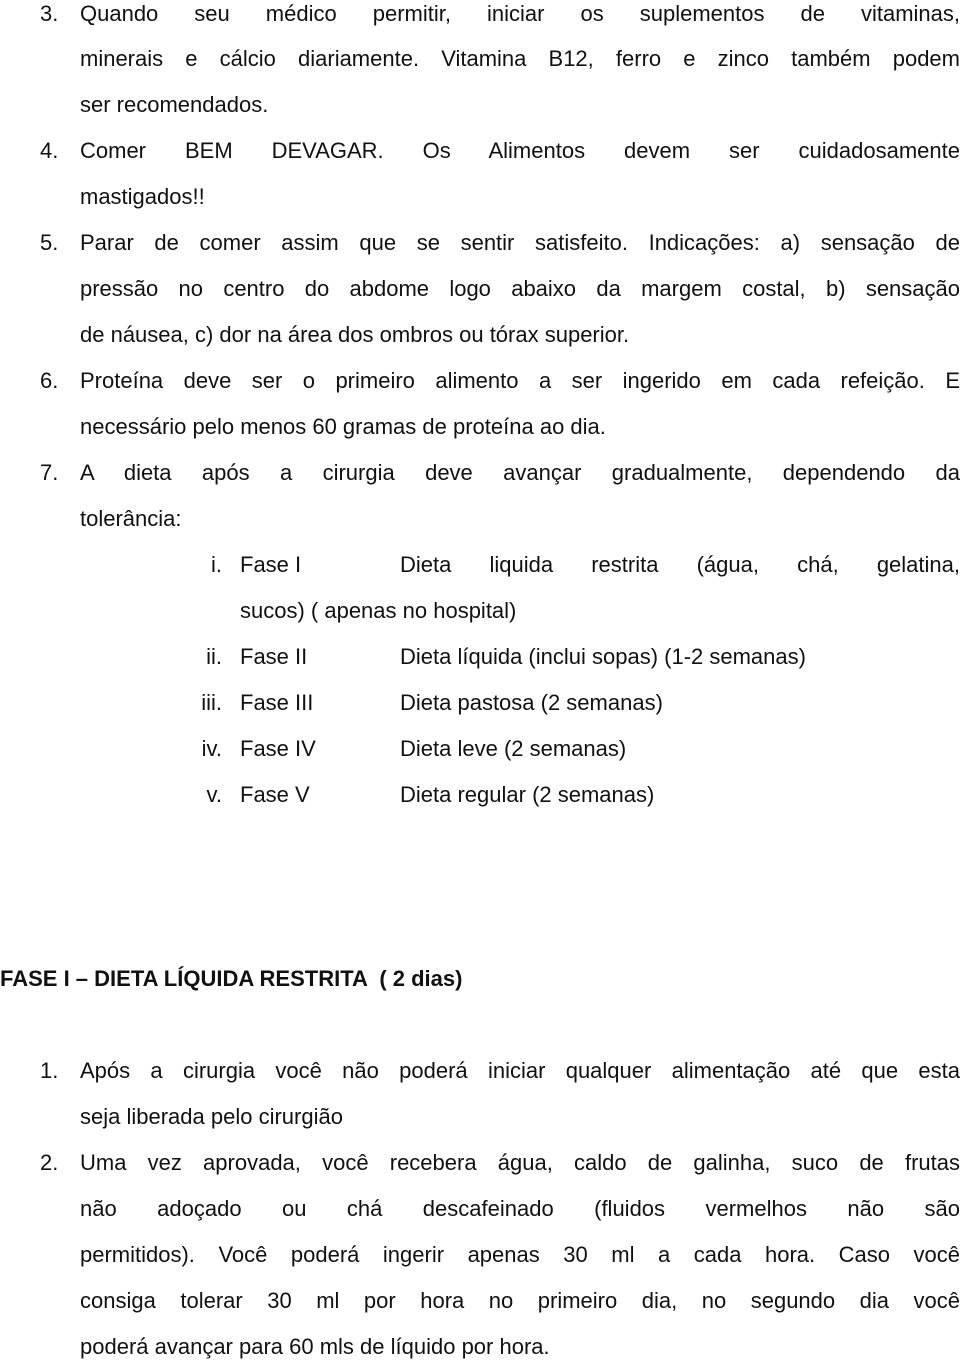 The height and width of the screenshot is (1365, 960). What do you see at coordinates (211, 748) in the screenshot?
I see `phase-roman-numeral: iv.` at bounding box center [211, 748].